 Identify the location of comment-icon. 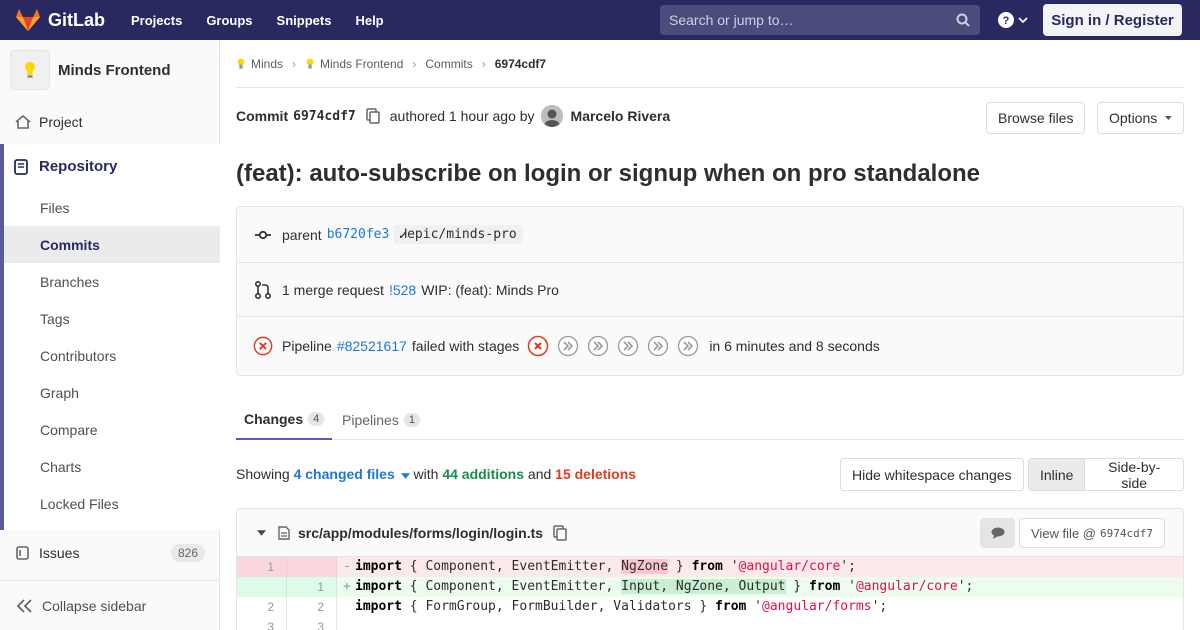
(997, 533).